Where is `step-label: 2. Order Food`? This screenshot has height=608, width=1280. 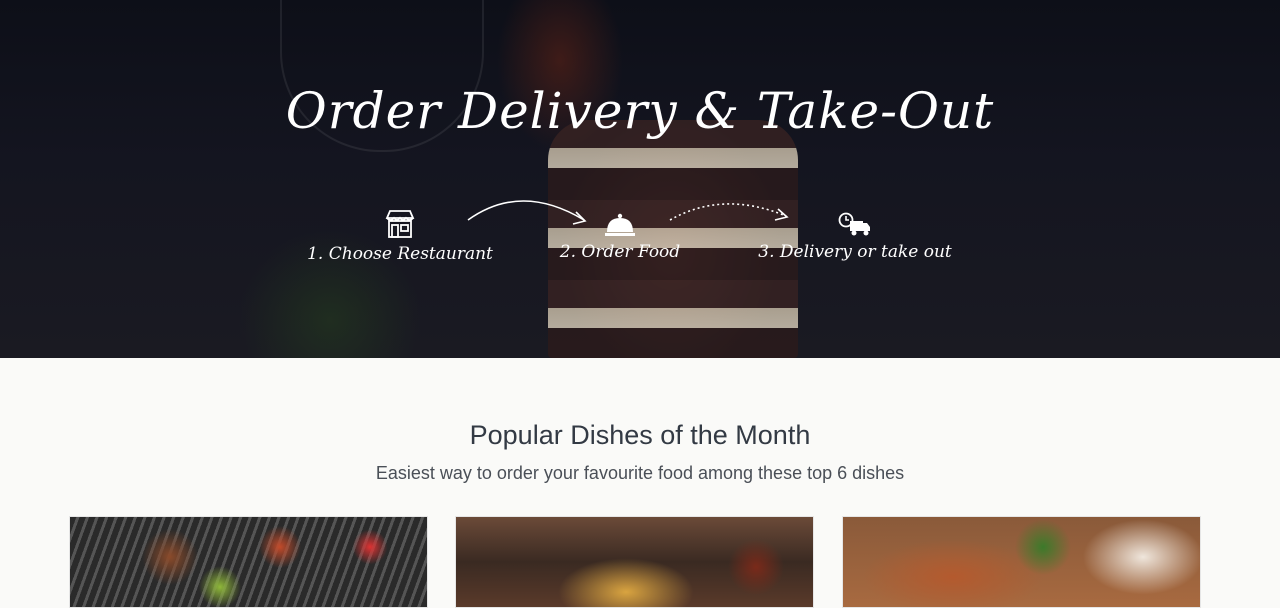 step-label: 2. Order Food is located at coordinates (620, 252).